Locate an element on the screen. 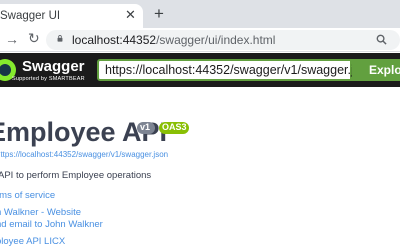  oas-badge-label: OAS3 is located at coordinates (174, 127).